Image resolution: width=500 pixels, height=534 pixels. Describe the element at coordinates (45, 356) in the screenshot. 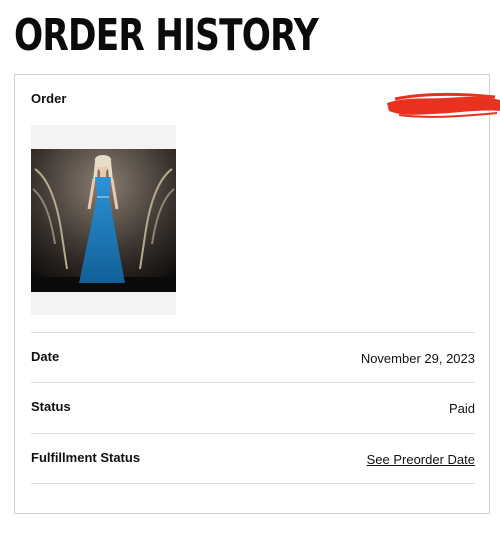

I see `date-label: Date` at that location.